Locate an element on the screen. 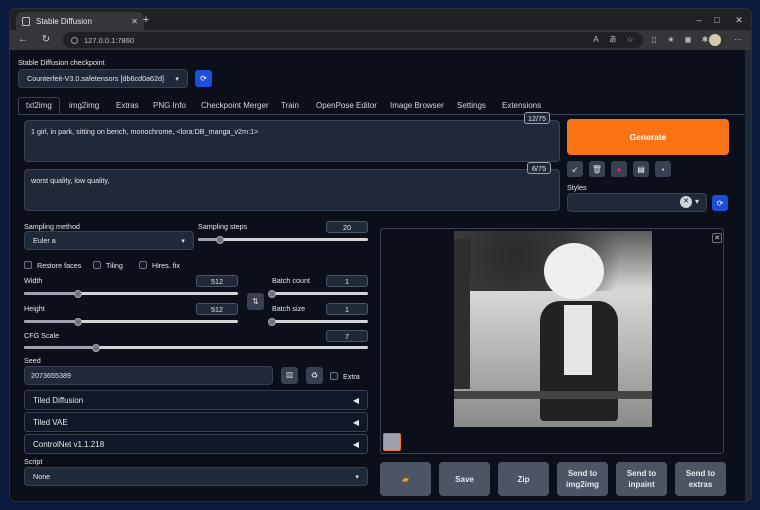  browser-tab-title: Stable Diffusion is located at coordinates (64, 21).